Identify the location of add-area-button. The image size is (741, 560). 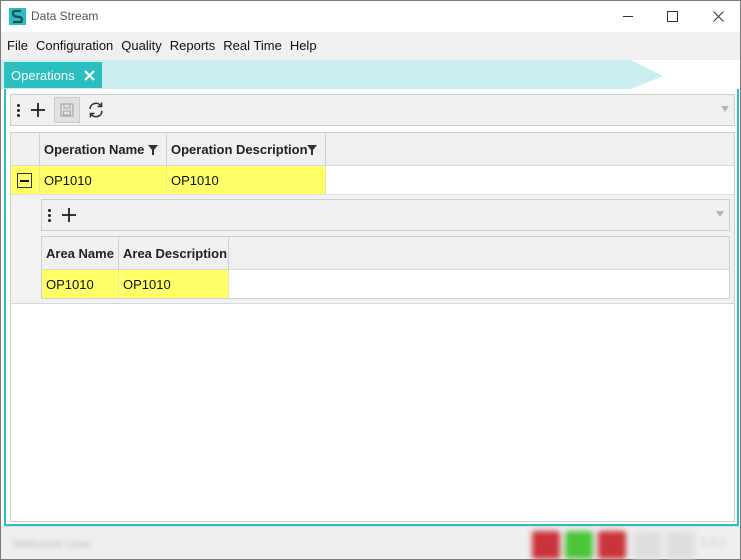
(69, 215).